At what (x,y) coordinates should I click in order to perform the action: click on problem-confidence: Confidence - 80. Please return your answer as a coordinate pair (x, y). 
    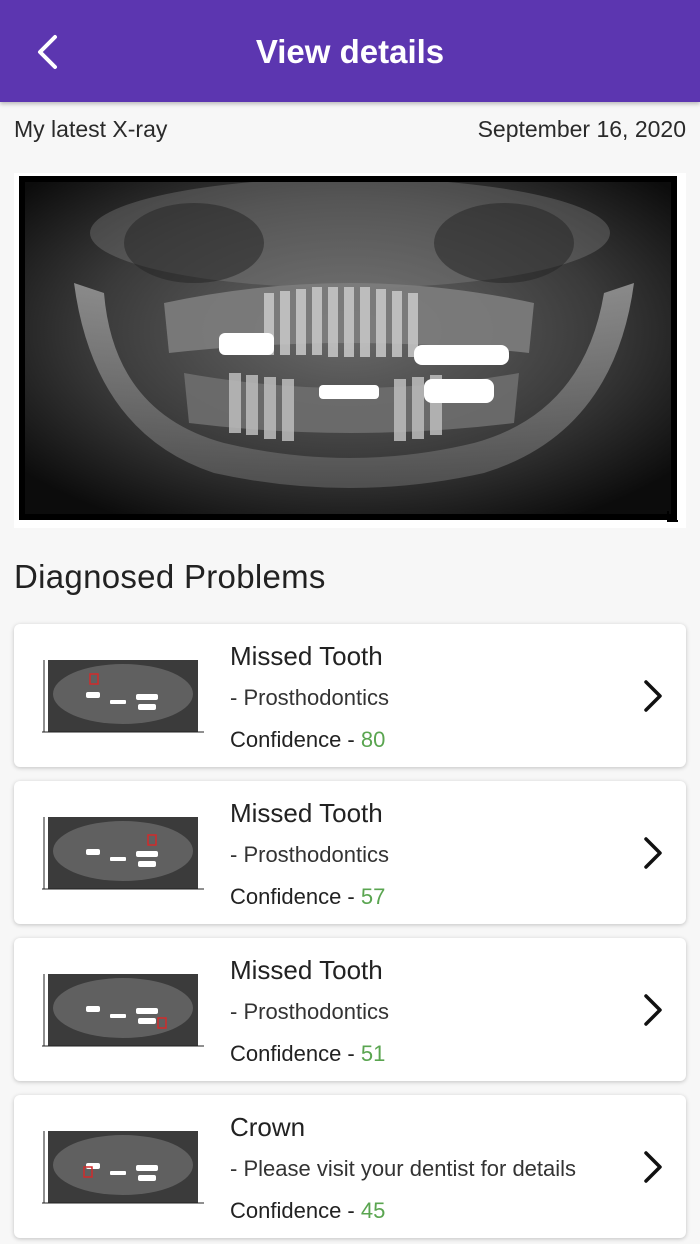
    Looking at the image, I should click on (428, 740).